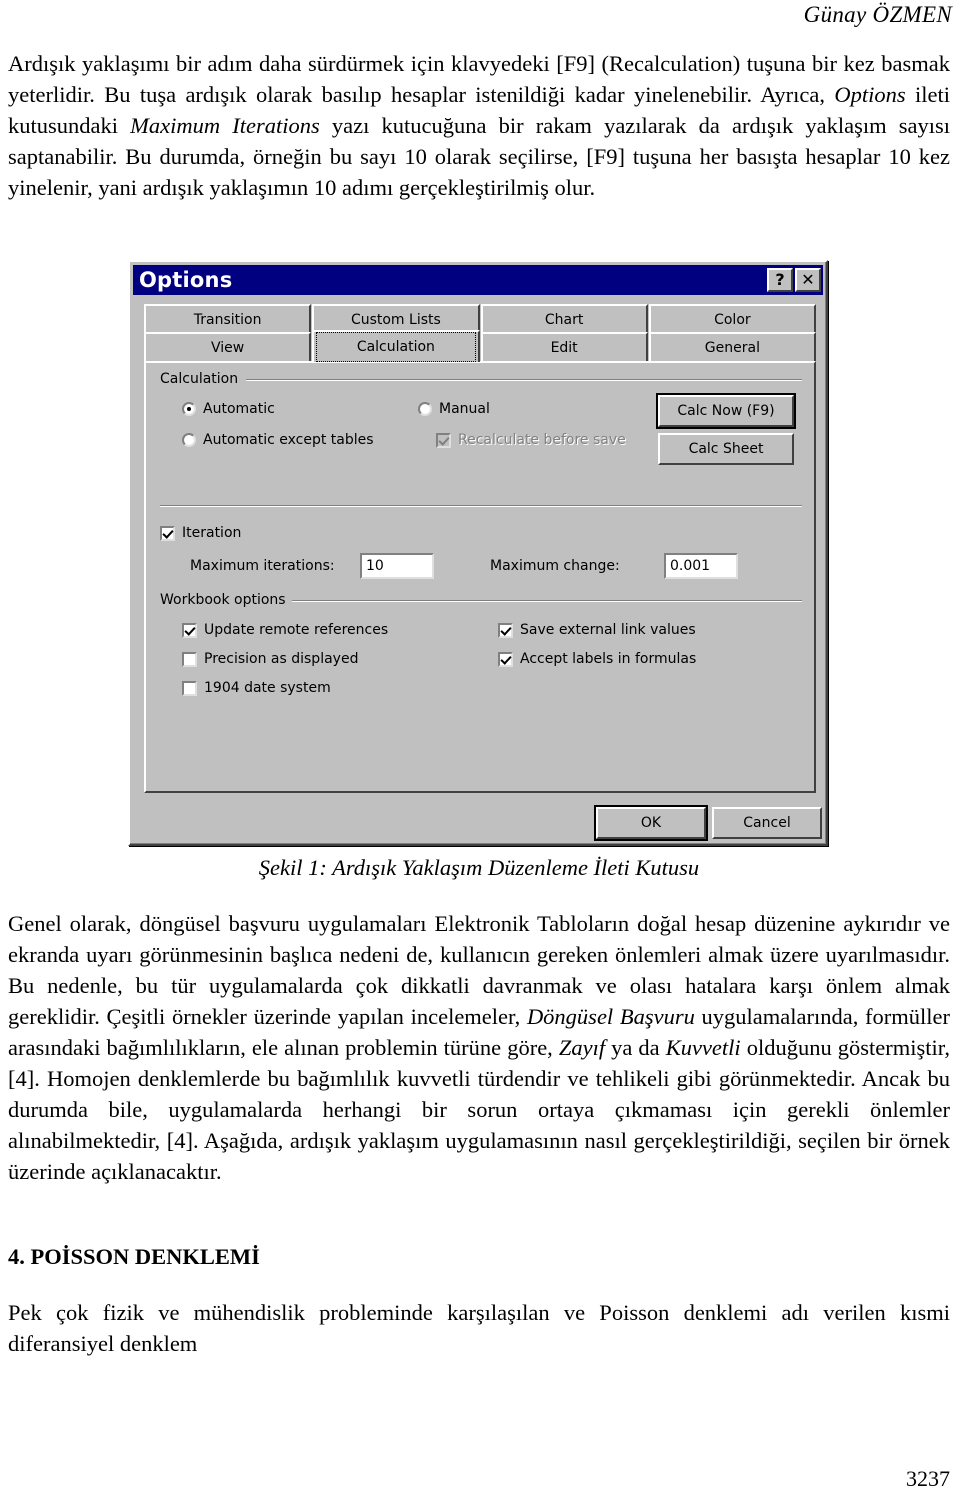 This screenshot has width=960, height=1504. I want to click on tab-calculation-label: Calculation, so click(396, 347).